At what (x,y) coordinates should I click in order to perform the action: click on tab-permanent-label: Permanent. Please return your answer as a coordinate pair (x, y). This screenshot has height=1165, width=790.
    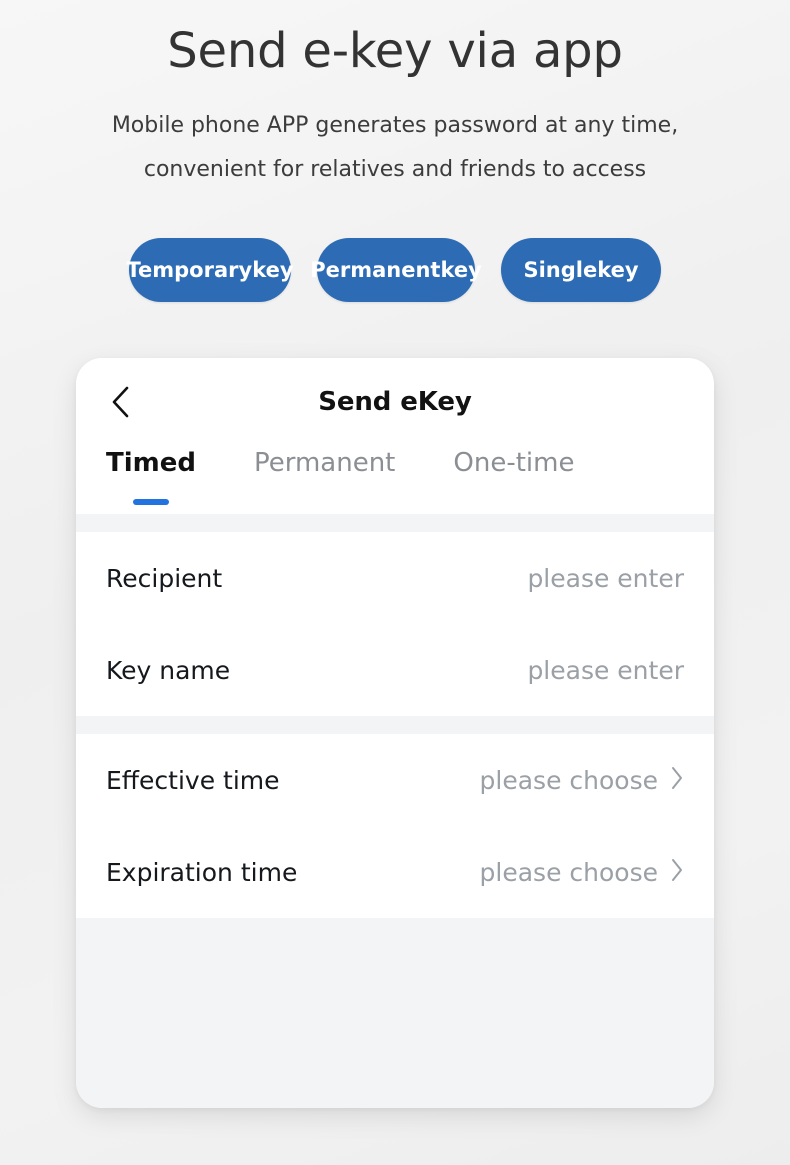
    Looking at the image, I should click on (324, 463).